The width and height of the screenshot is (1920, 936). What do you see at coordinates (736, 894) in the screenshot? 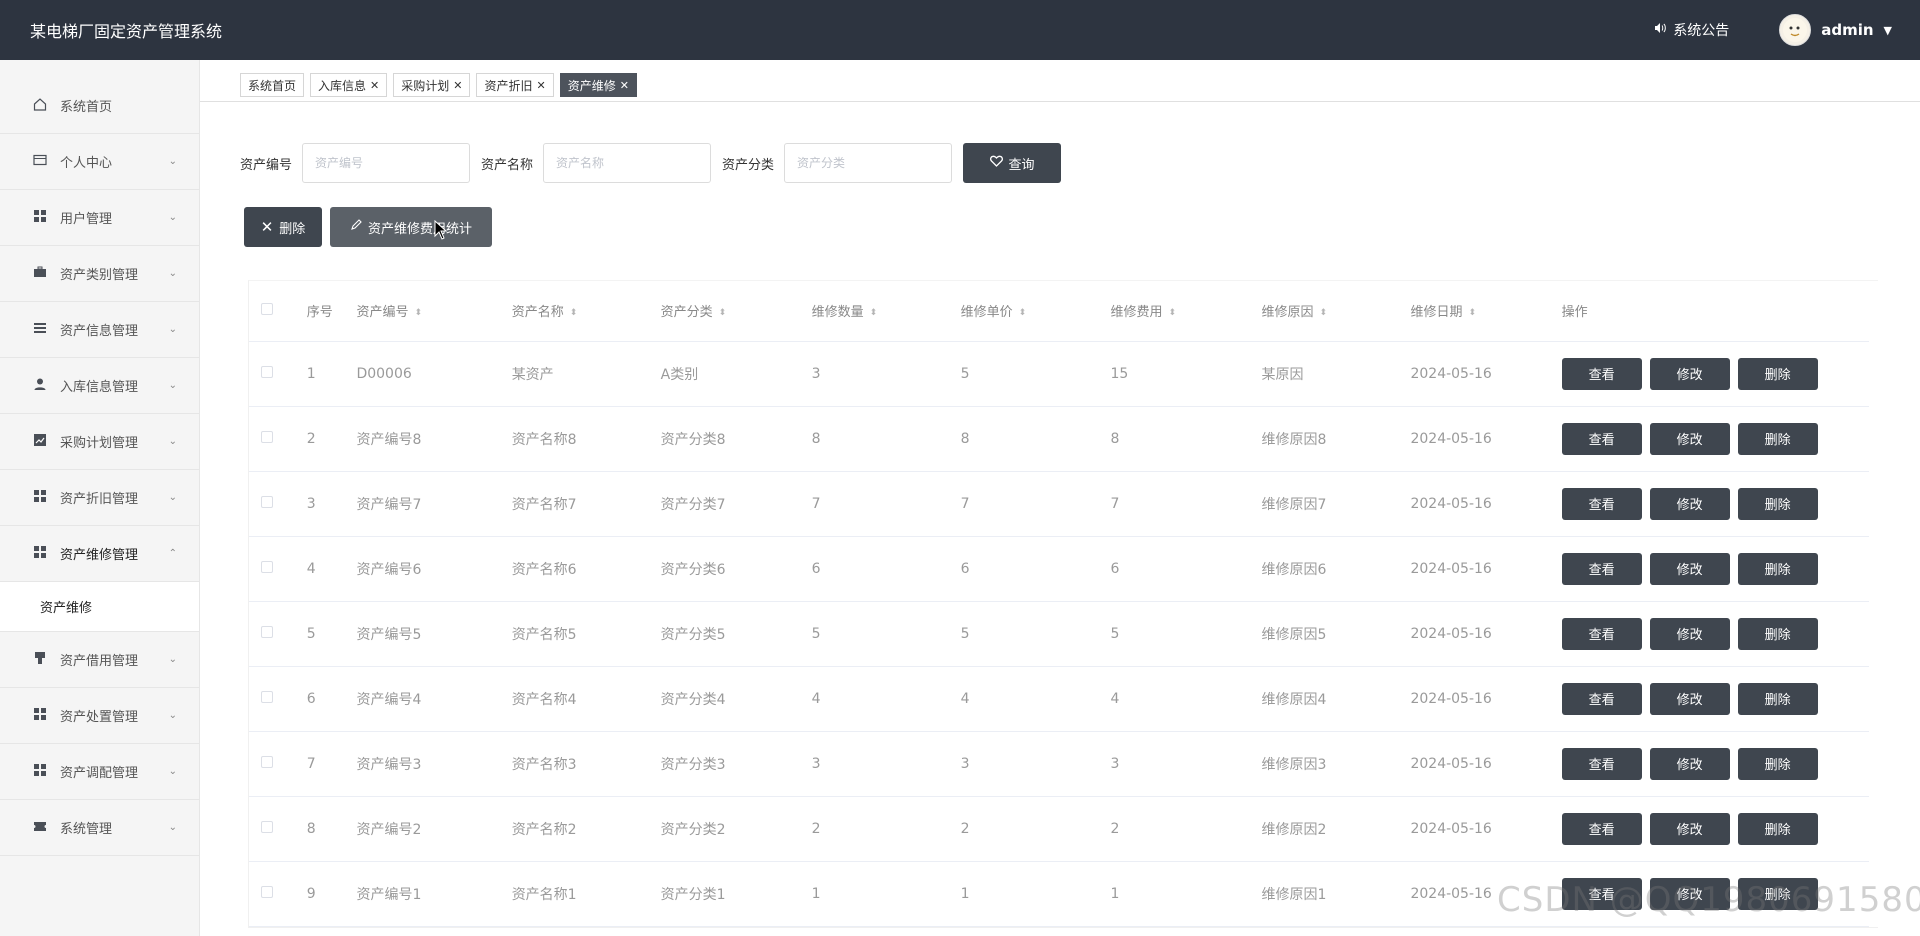
I see `table-cell: 资产分类1` at bounding box center [736, 894].